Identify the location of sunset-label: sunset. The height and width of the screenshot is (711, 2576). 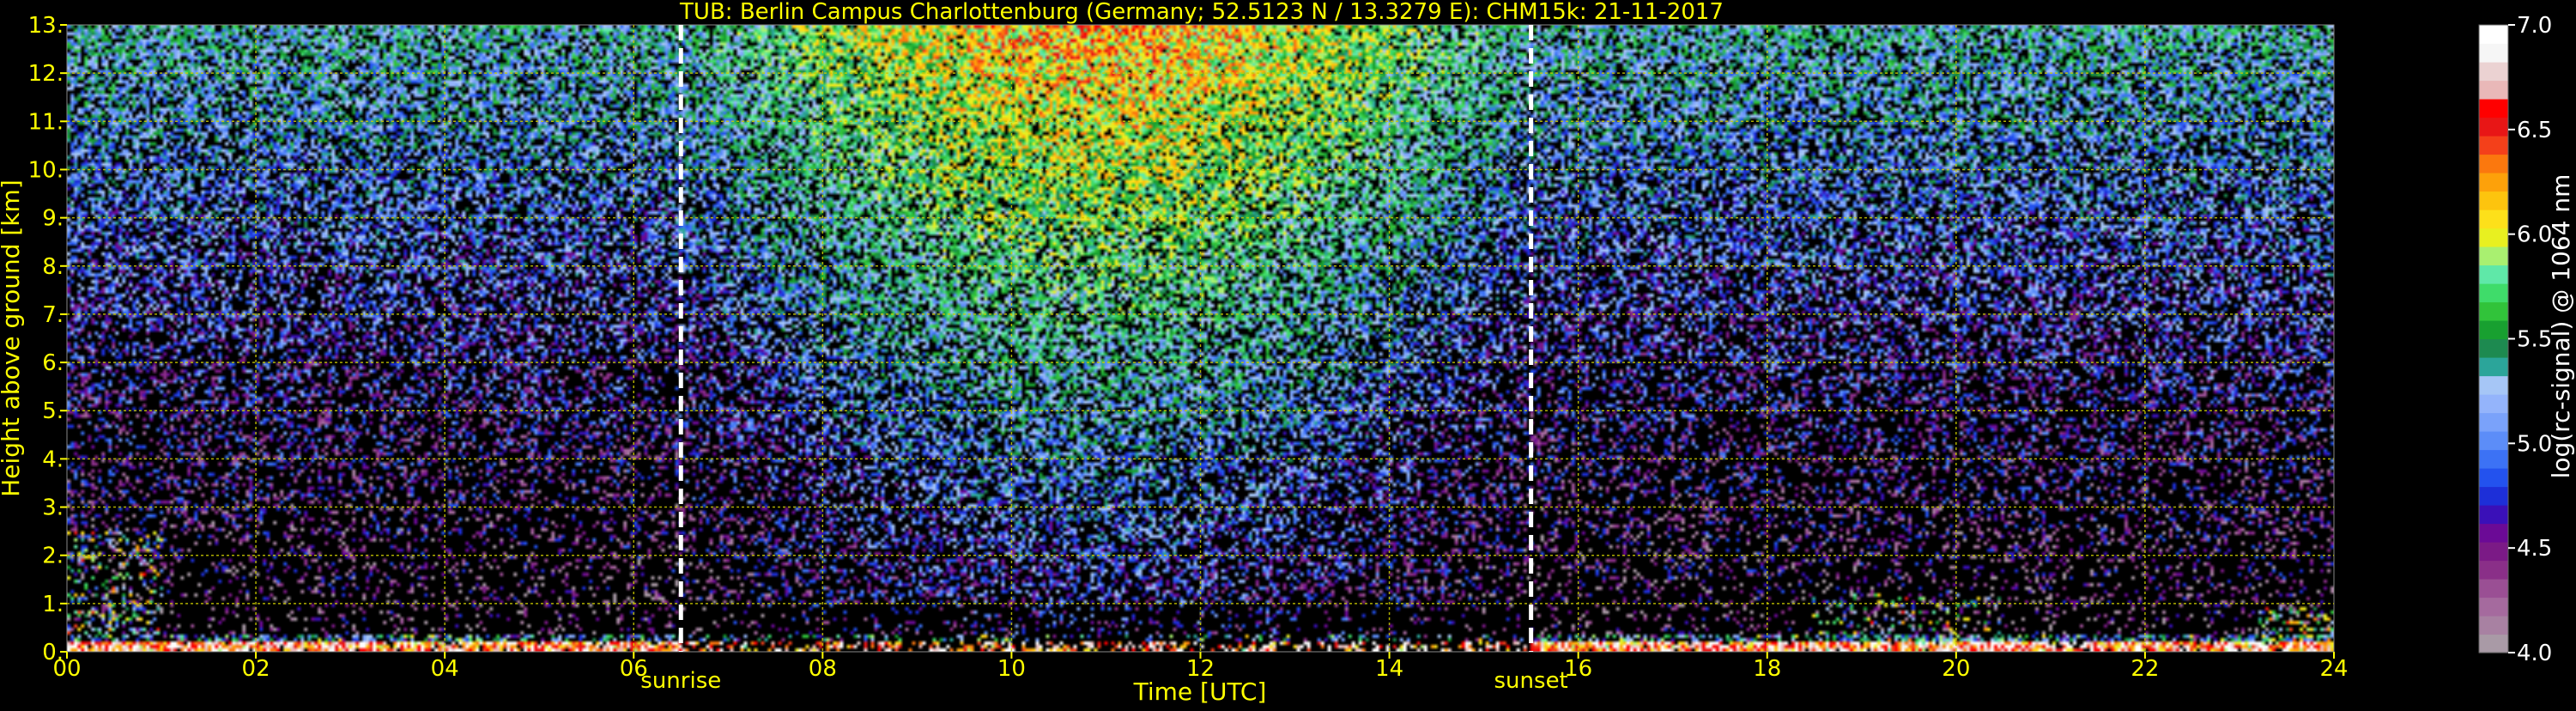
(1531, 681).